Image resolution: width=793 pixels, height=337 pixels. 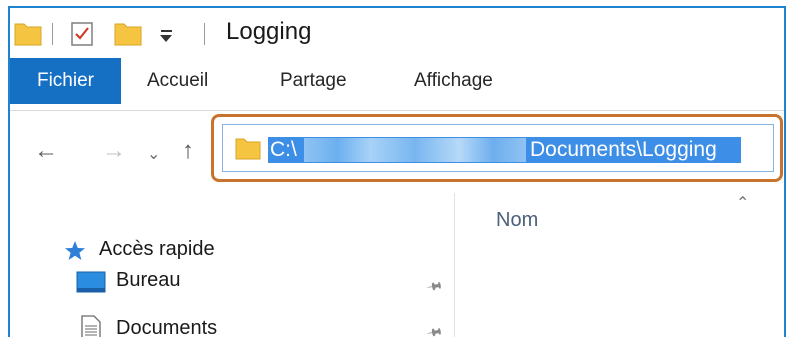 I want to click on nav-item-bureau: Bureau, so click(x=148, y=280).